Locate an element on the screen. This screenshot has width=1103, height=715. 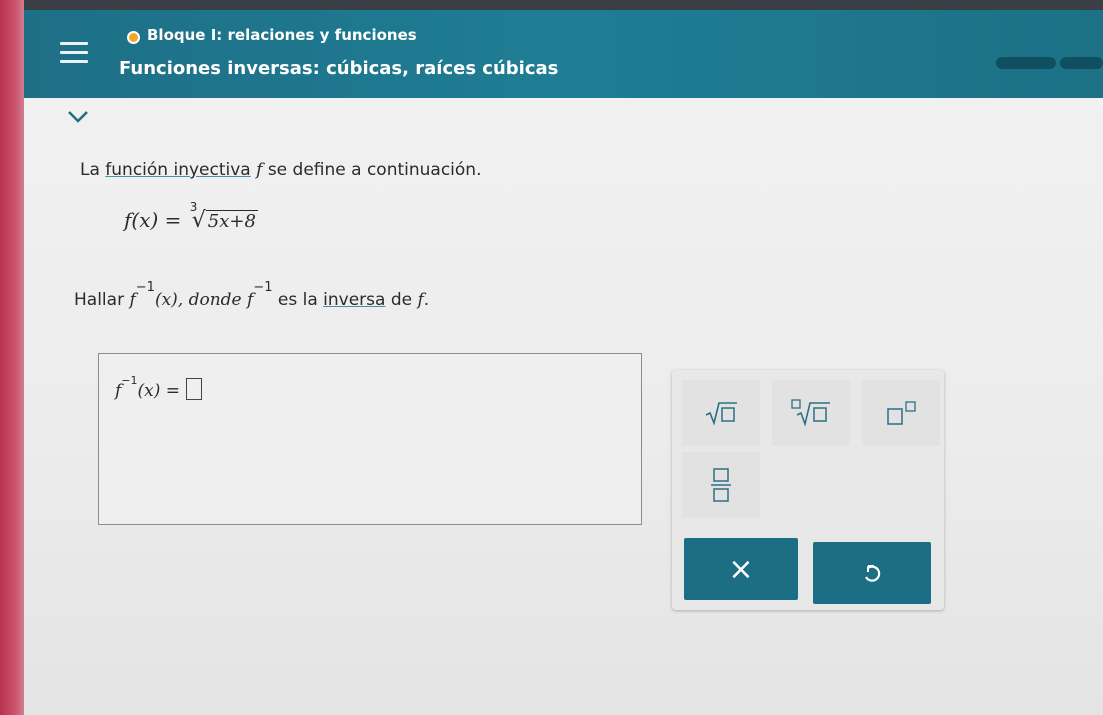
power-key is located at coordinates (901, 413).